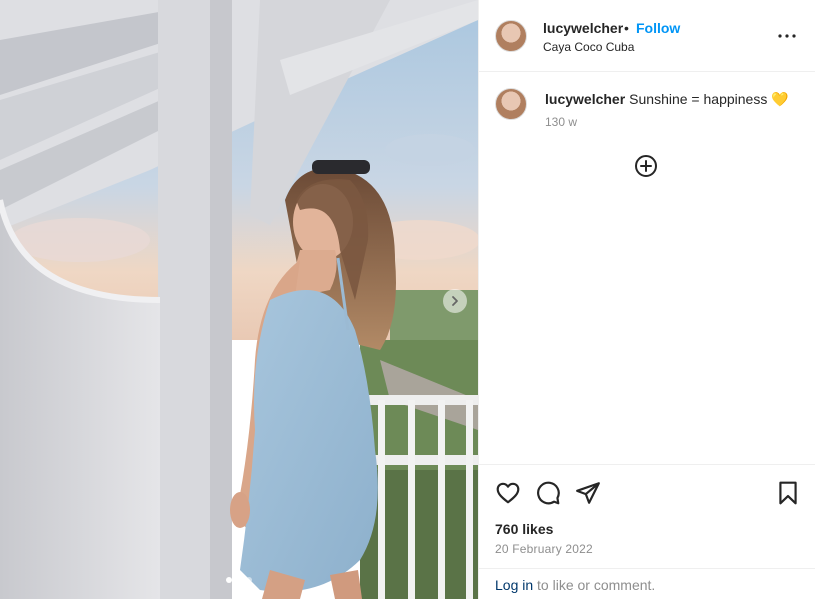 The height and width of the screenshot is (599, 816). What do you see at coordinates (788, 493) in the screenshot?
I see `bookmark-icon` at bounding box center [788, 493].